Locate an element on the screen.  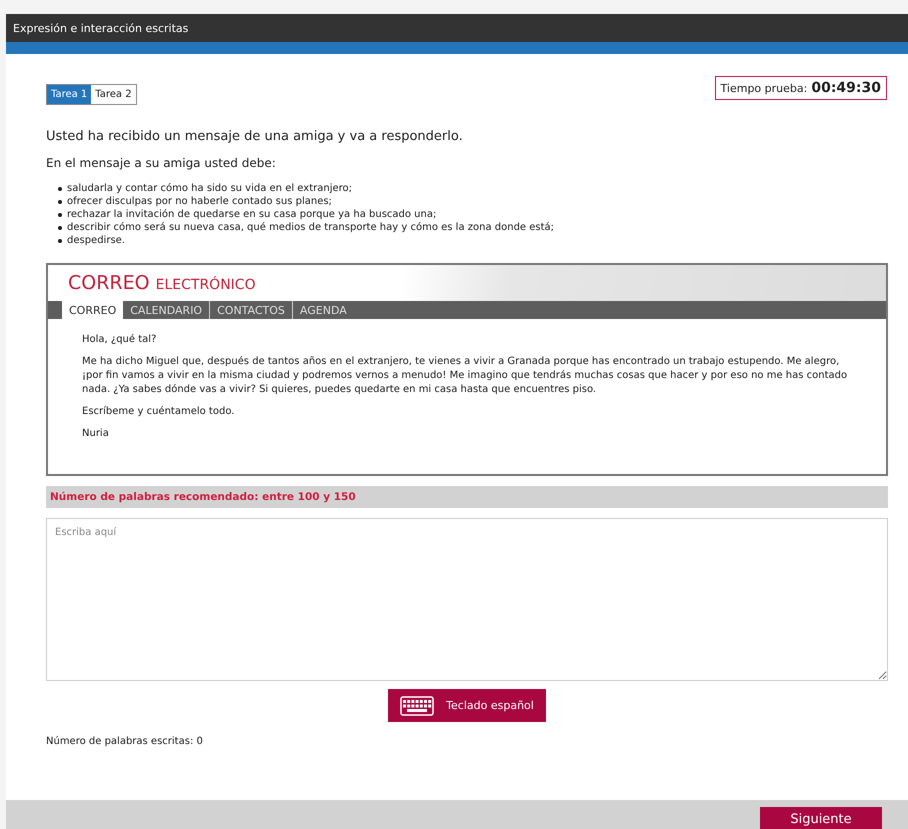
word-count: Número de palabras escritas: 0 is located at coordinates (125, 741).